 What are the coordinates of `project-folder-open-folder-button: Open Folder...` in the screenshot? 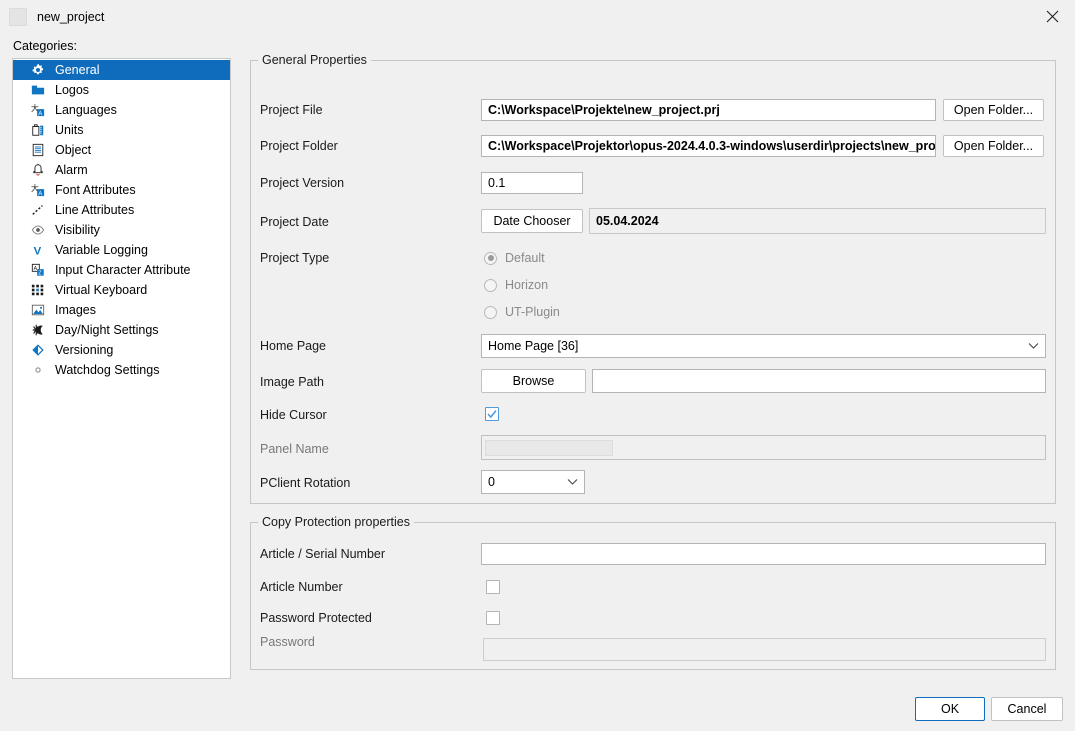 It's located at (993, 146).